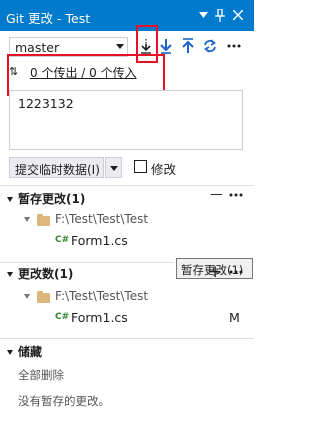 The image size is (320, 427). I want to click on staged-file-row: C# Form1.cs, so click(127, 241).